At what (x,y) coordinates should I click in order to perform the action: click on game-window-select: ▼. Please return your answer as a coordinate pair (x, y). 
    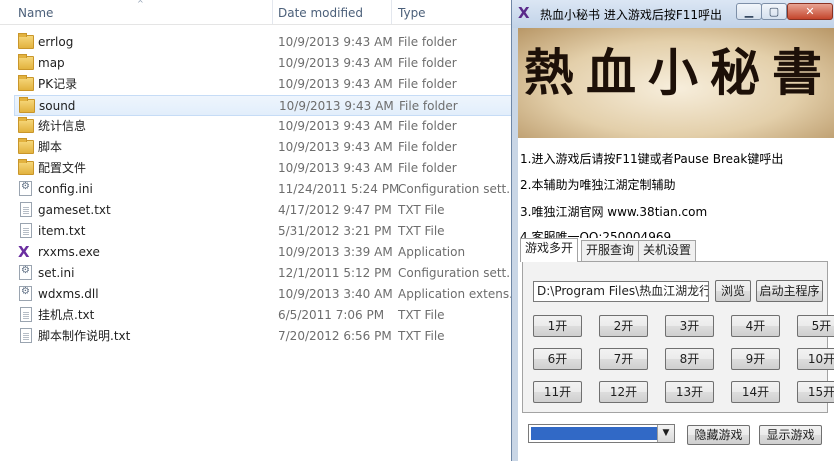
    Looking at the image, I should click on (601, 433).